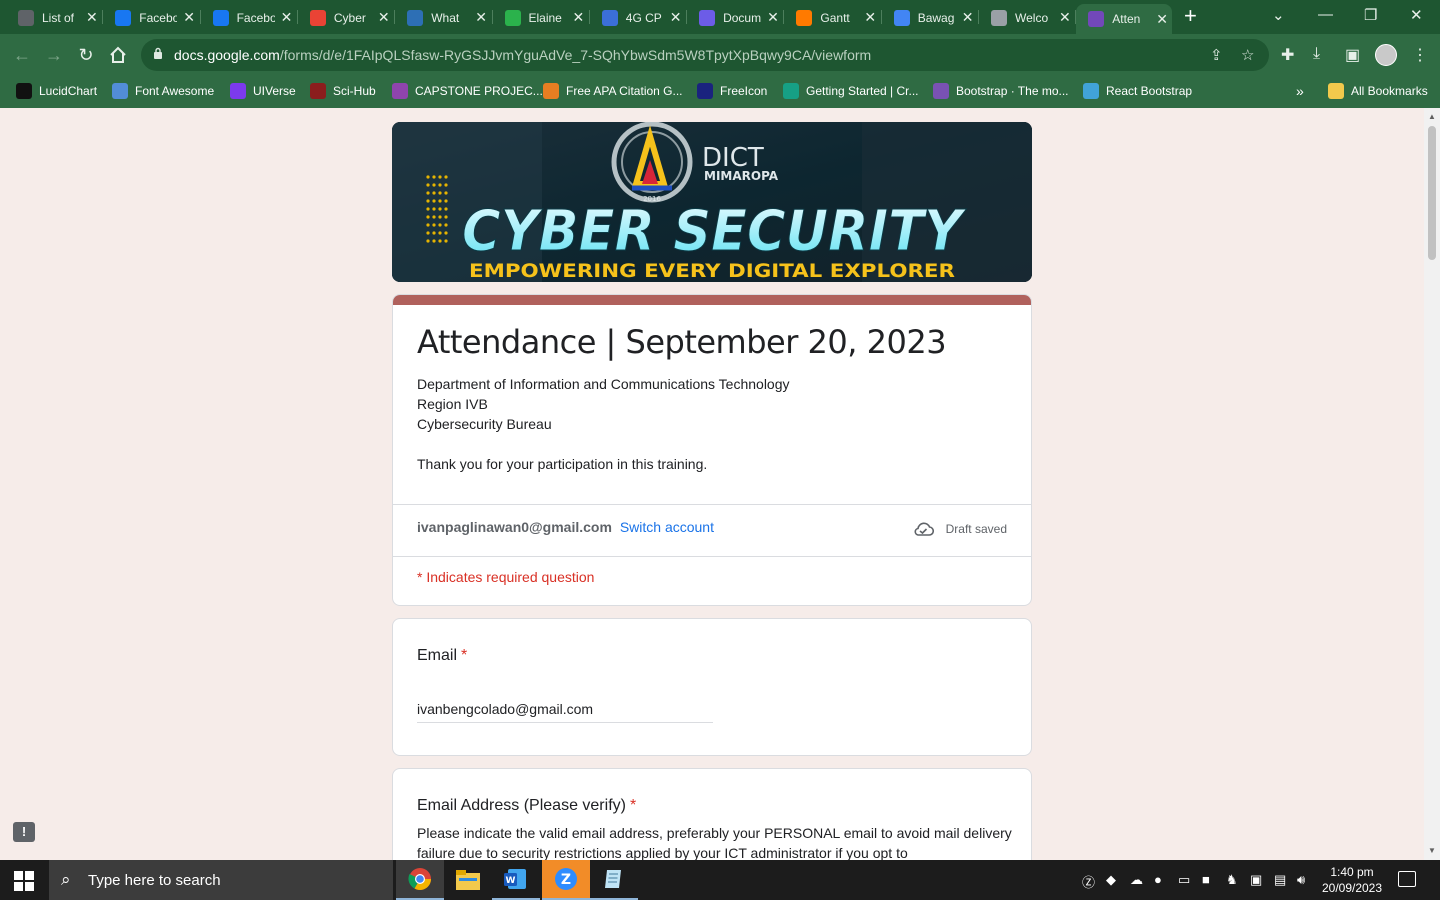 The width and height of the screenshot is (1440, 900). What do you see at coordinates (614, 880) in the screenshot?
I see `notepad-taskbar-icon` at bounding box center [614, 880].